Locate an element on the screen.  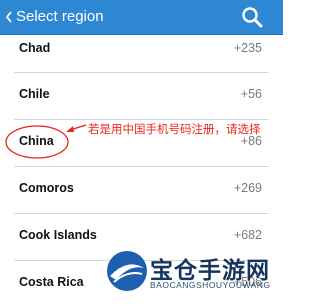
page-title: Select region is located at coordinates (60, 16).